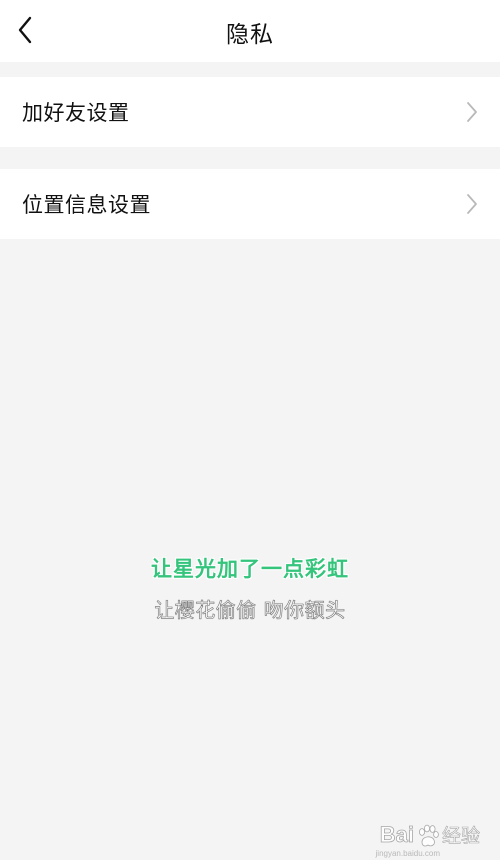 The image size is (500, 860). What do you see at coordinates (461, 836) in the screenshot?
I see `watermark-suffix: 经验` at bounding box center [461, 836].